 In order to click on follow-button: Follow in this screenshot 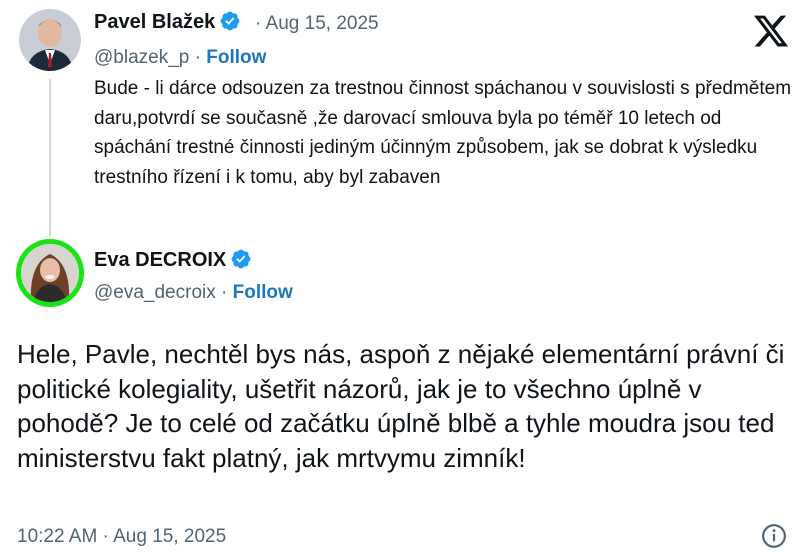, I will do `click(236, 57)`.